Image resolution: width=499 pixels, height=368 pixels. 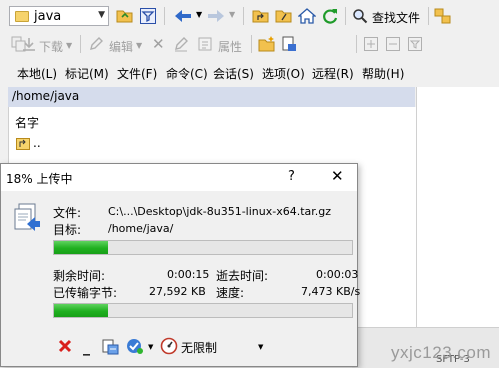 I want to click on root-directory-icon, so click(x=284, y=16).